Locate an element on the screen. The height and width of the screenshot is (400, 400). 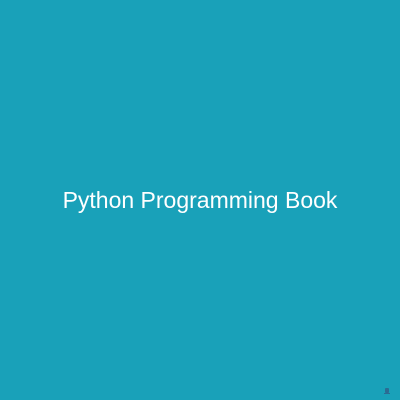
watermark-icon is located at coordinates (387, 391).